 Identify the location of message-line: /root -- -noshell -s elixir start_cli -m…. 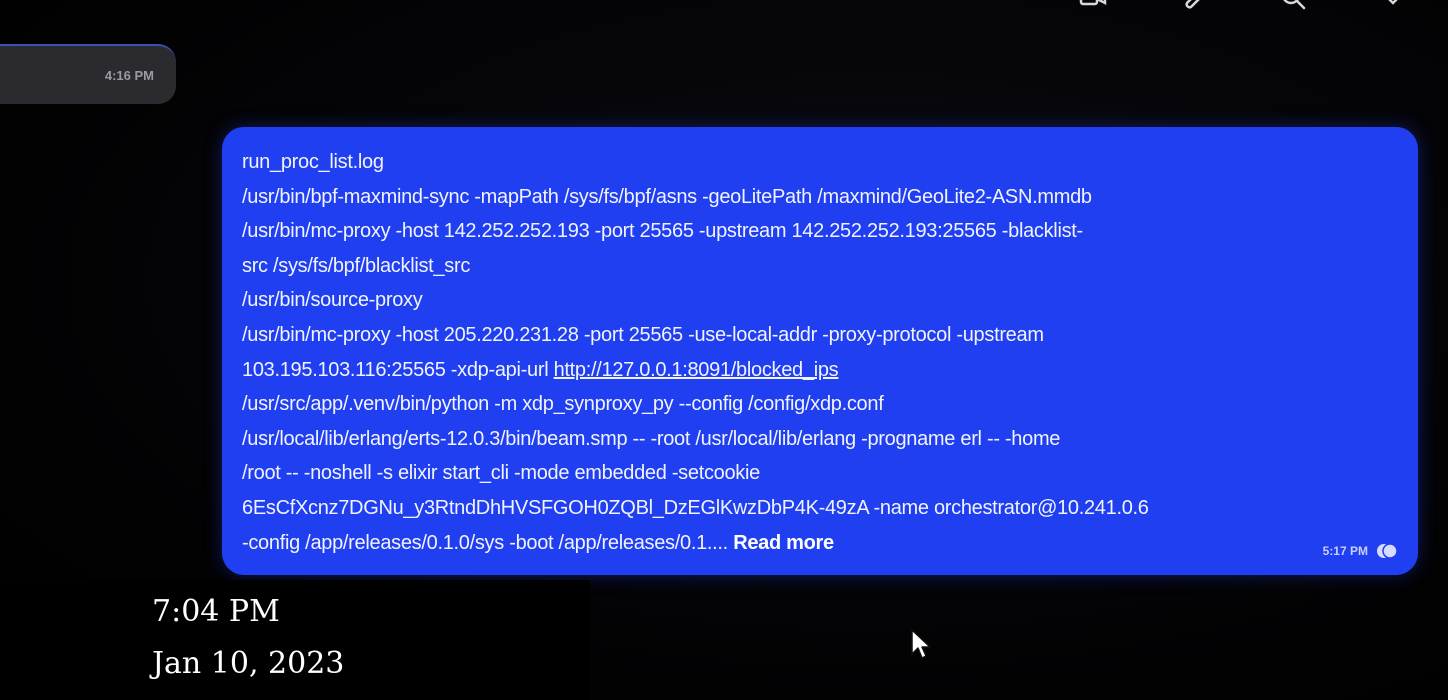
(501, 473).